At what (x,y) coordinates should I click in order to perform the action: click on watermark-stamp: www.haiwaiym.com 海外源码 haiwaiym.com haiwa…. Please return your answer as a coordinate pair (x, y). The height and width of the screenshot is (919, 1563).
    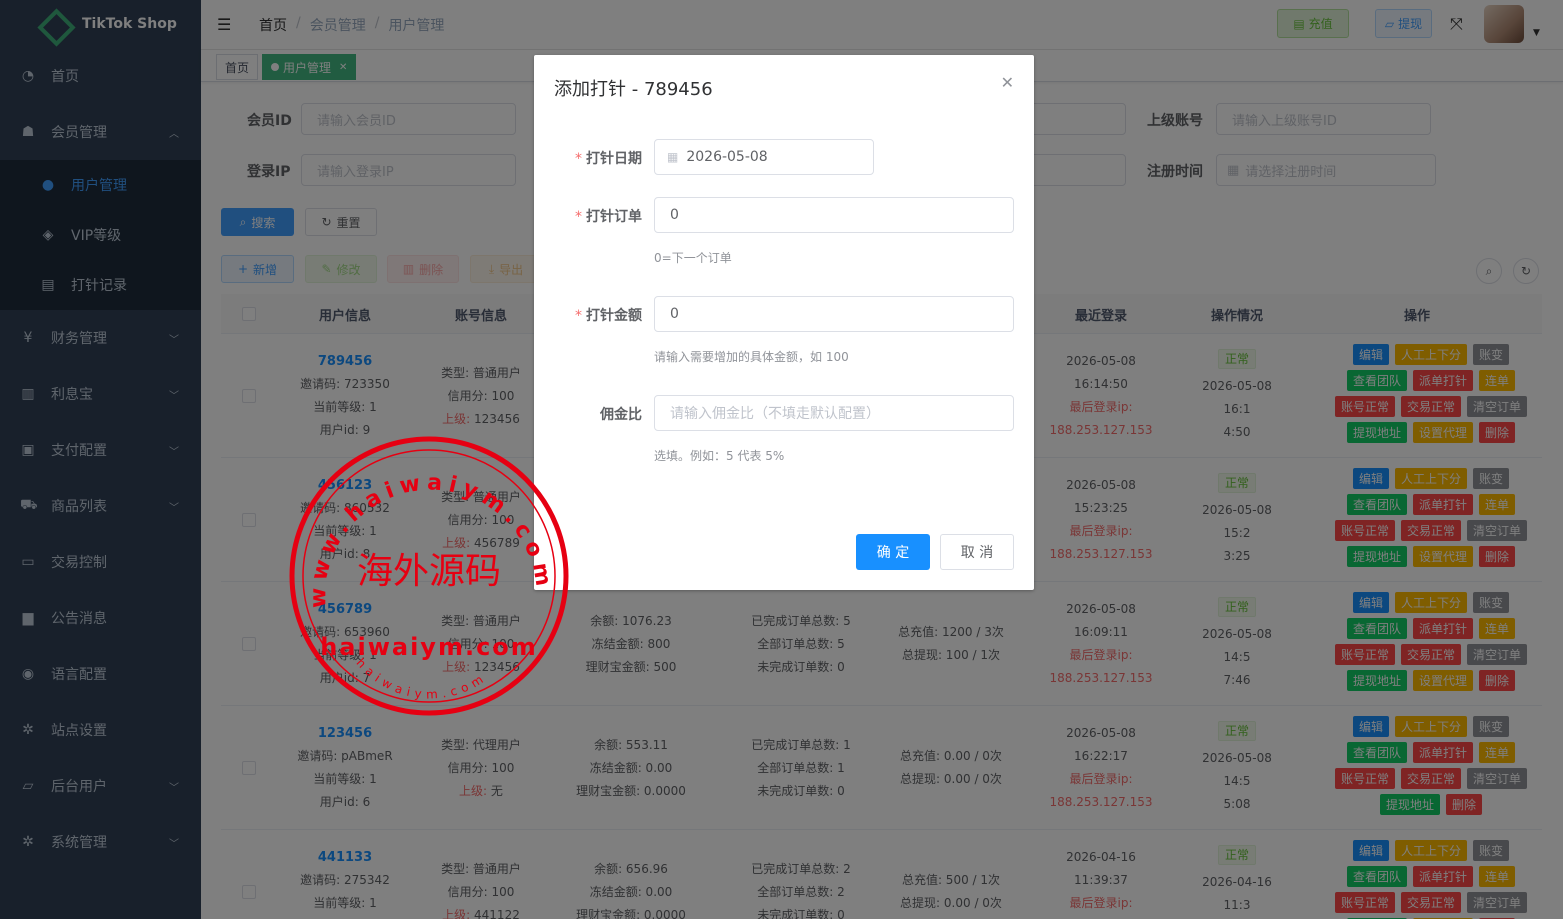
    Looking at the image, I should click on (429, 576).